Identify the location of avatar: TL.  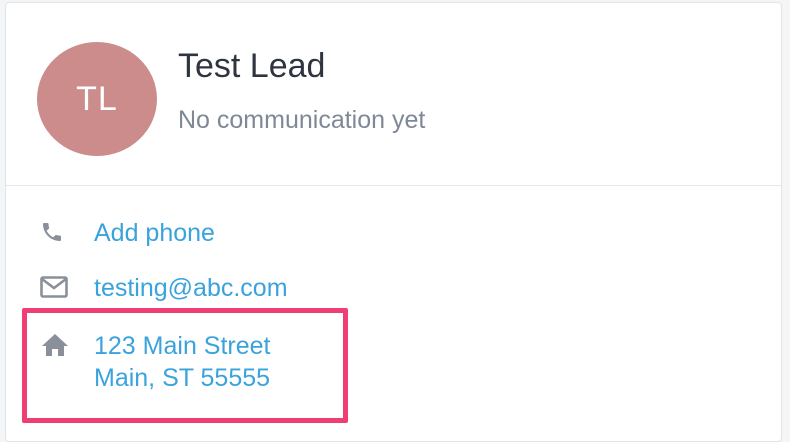
(97, 99).